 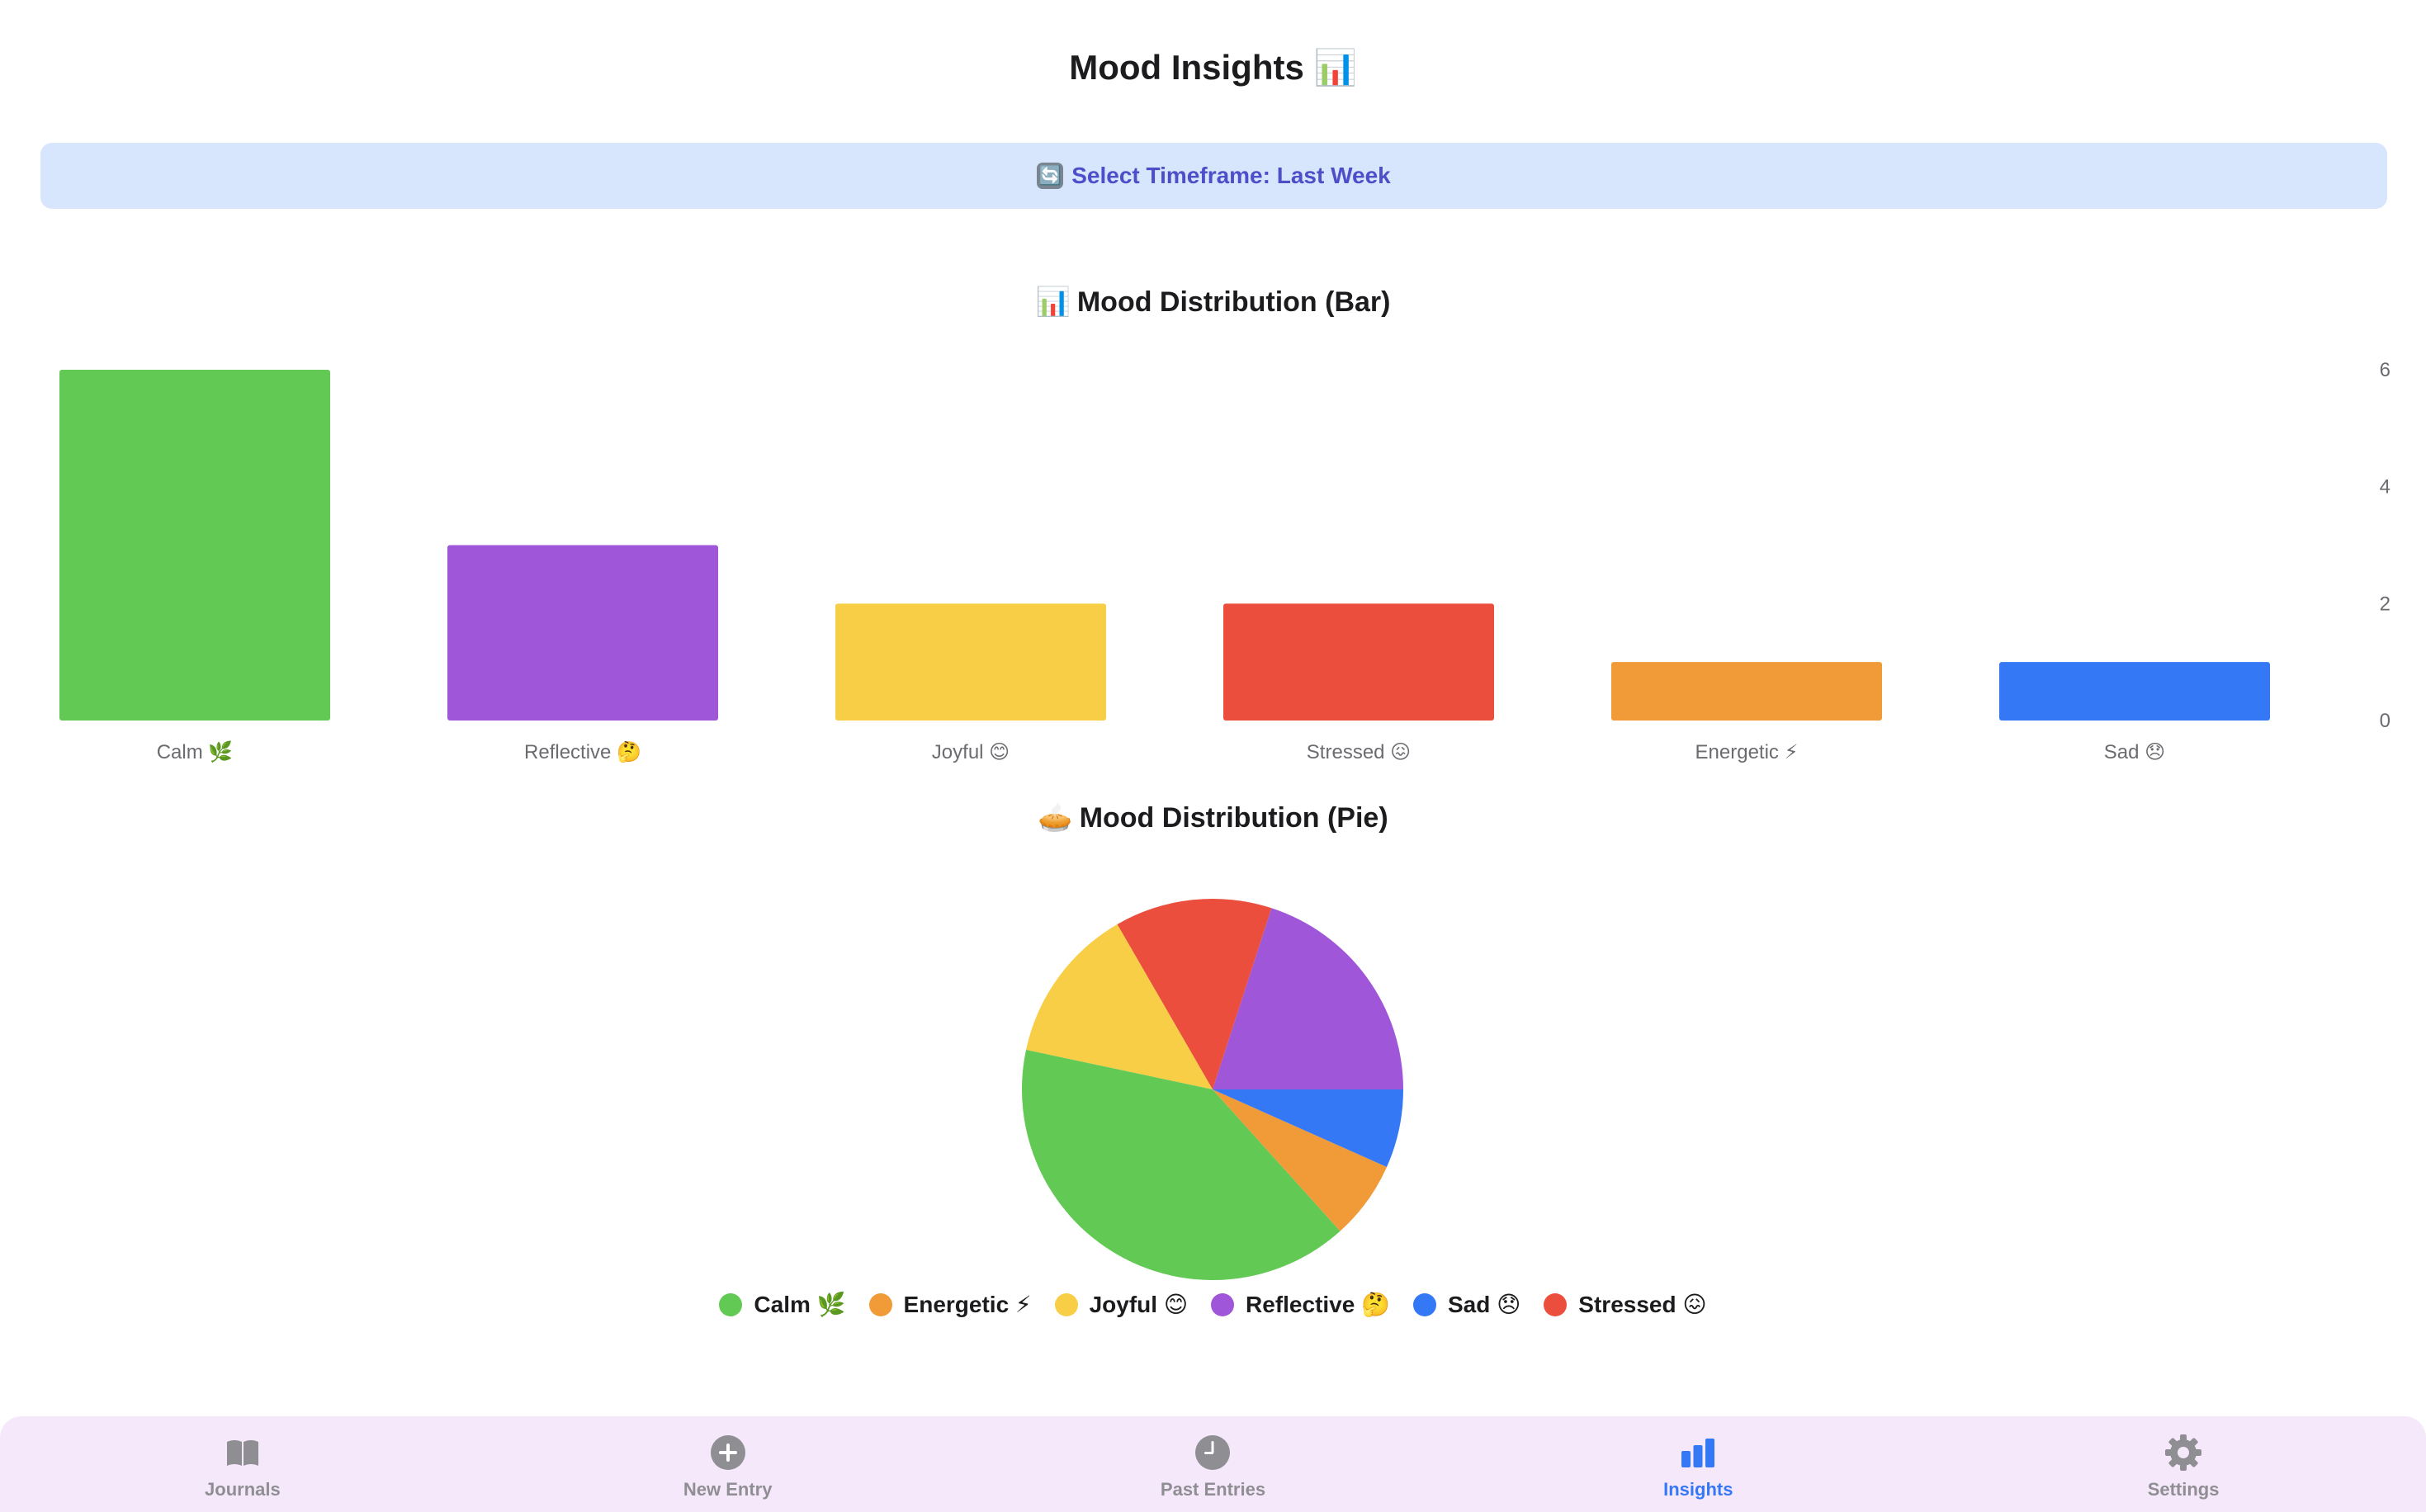 What do you see at coordinates (1231, 175) in the screenshot?
I see `timeframe-label: Select Timeframe: Last Week` at bounding box center [1231, 175].